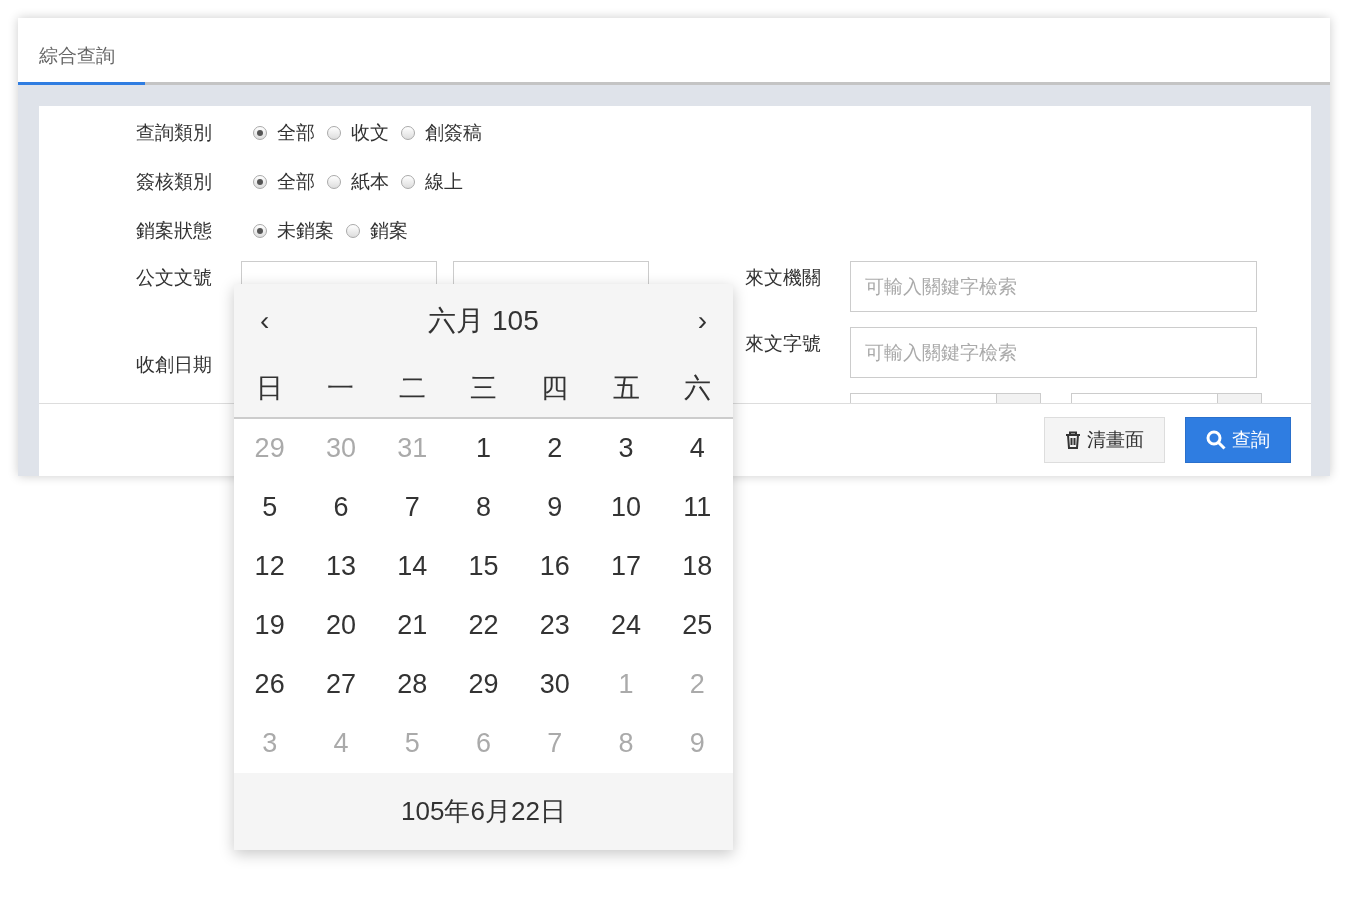 This screenshot has height=898, width=1349. What do you see at coordinates (483, 684) in the screenshot?
I see `calendar-day: 29` at bounding box center [483, 684].